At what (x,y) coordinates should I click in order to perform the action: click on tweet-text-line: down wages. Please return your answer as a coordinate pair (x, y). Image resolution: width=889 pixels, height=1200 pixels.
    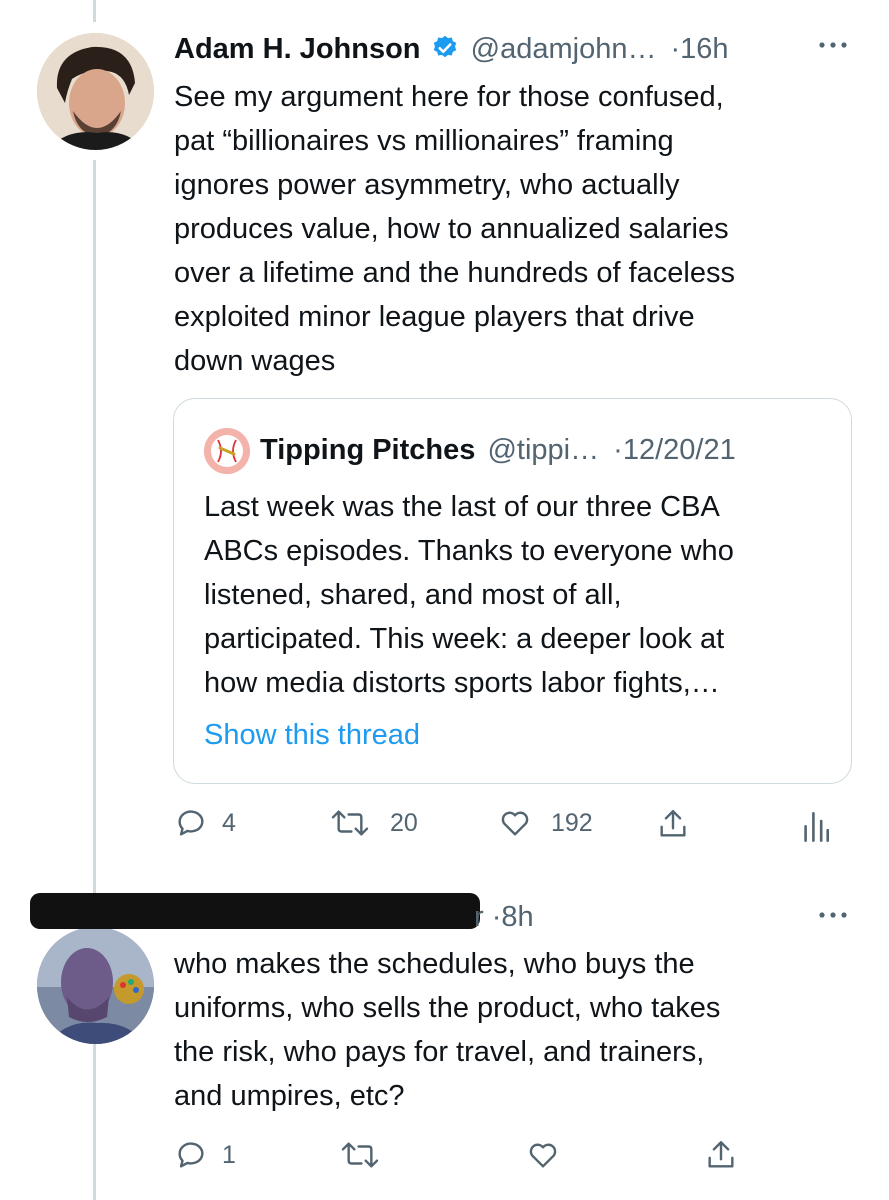
    Looking at the image, I should click on (255, 361).